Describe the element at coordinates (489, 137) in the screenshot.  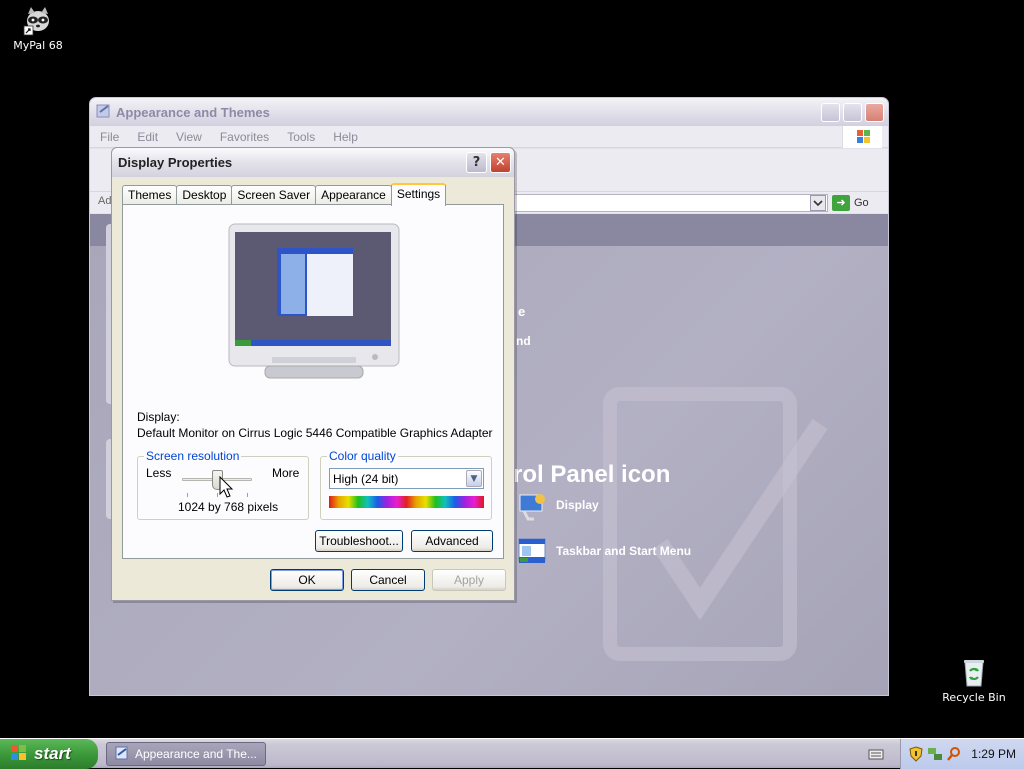
I see `menu-bar: File Edit View Favorites Tools Help` at that location.